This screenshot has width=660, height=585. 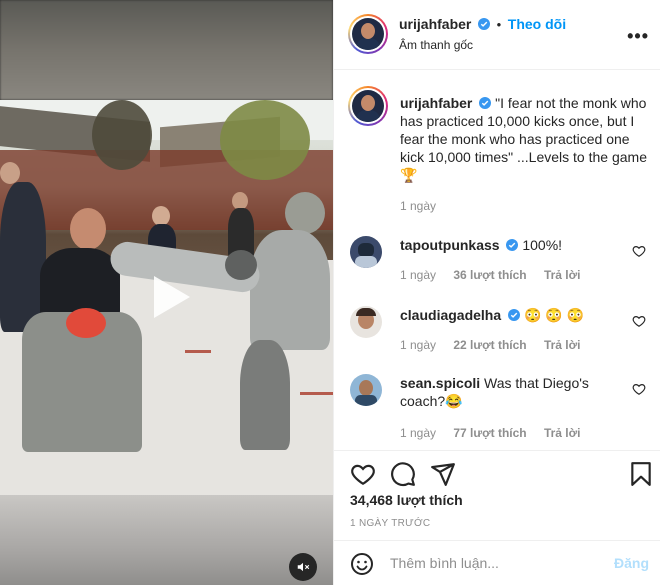 I want to click on media-blur-top, so click(x=166, y=50).